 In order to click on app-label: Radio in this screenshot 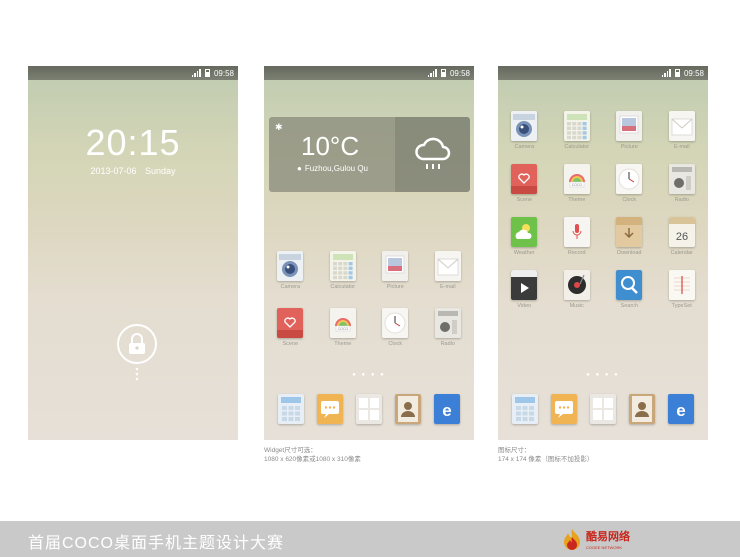, I will do `click(447, 344)`.